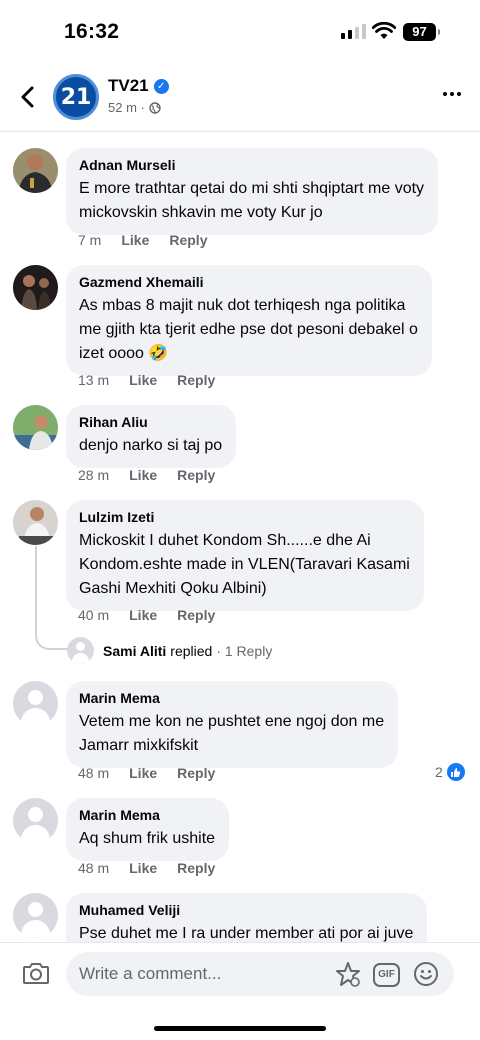 The image size is (480, 1040). What do you see at coordinates (384, 30) in the screenshot?
I see `wifi-icon` at bounding box center [384, 30].